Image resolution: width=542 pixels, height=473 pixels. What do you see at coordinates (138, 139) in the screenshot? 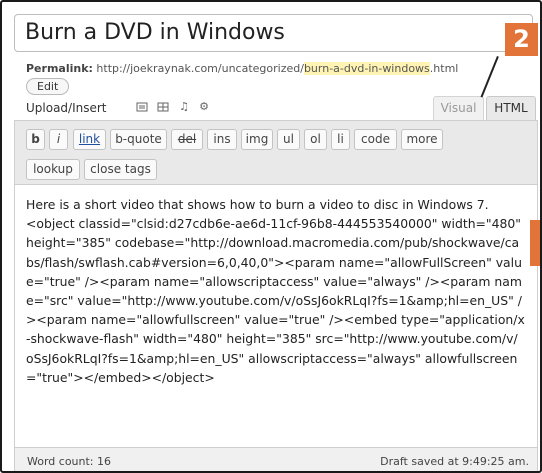
I see `qt-bquote-button: b-quote` at bounding box center [138, 139].